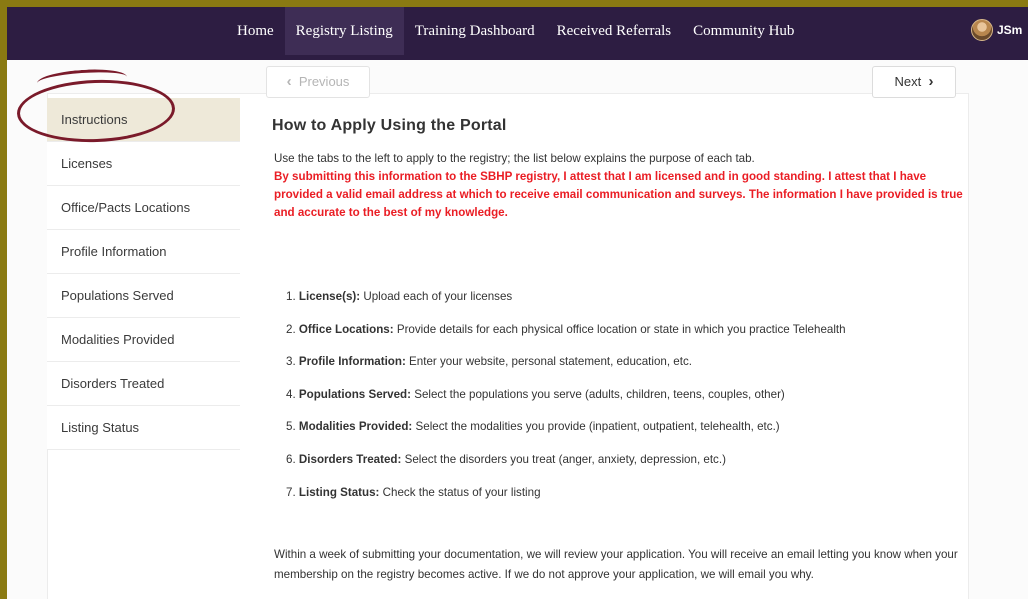  Describe the element at coordinates (255, 31) in the screenshot. I see `nav-home: Home` at that location.